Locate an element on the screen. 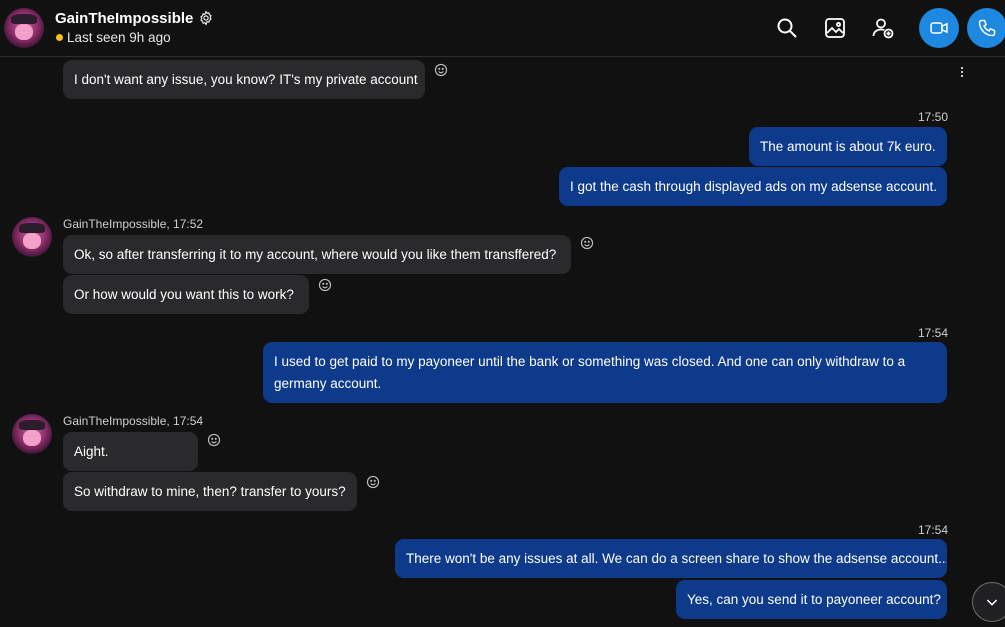 This screenshot has width=1005, height=627. message-bubble: The amount is about 7k euro. is located at coordinates (848, 146).